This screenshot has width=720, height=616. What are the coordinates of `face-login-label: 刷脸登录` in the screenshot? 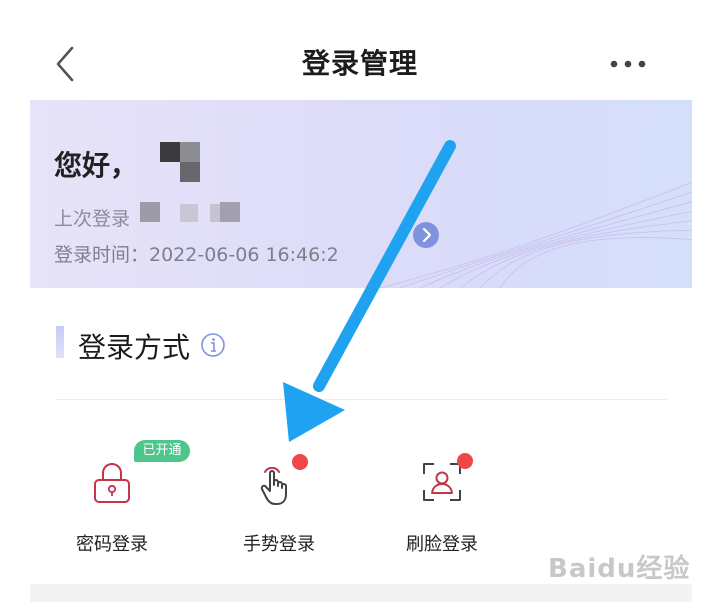 It's located at (442, 544).